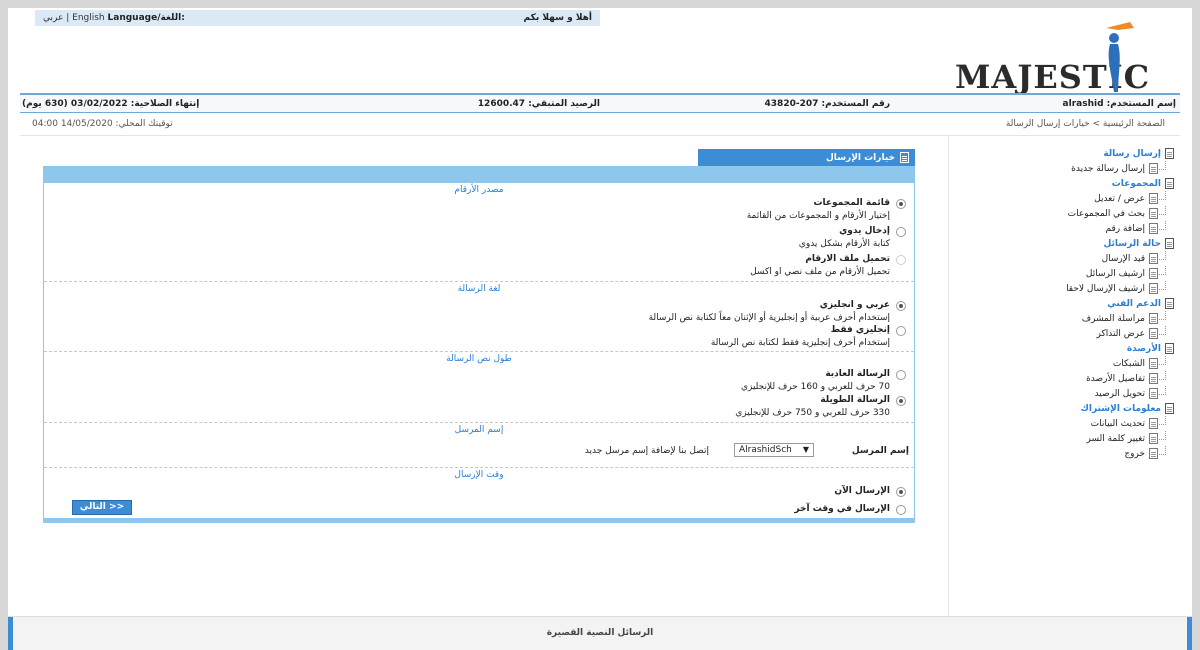 This screenshot has width=1200, height=650. Describe the element at coordinates (1065, 303) in the screenshot. I see `sidebar-section-support: الدعم الفني` at that location.